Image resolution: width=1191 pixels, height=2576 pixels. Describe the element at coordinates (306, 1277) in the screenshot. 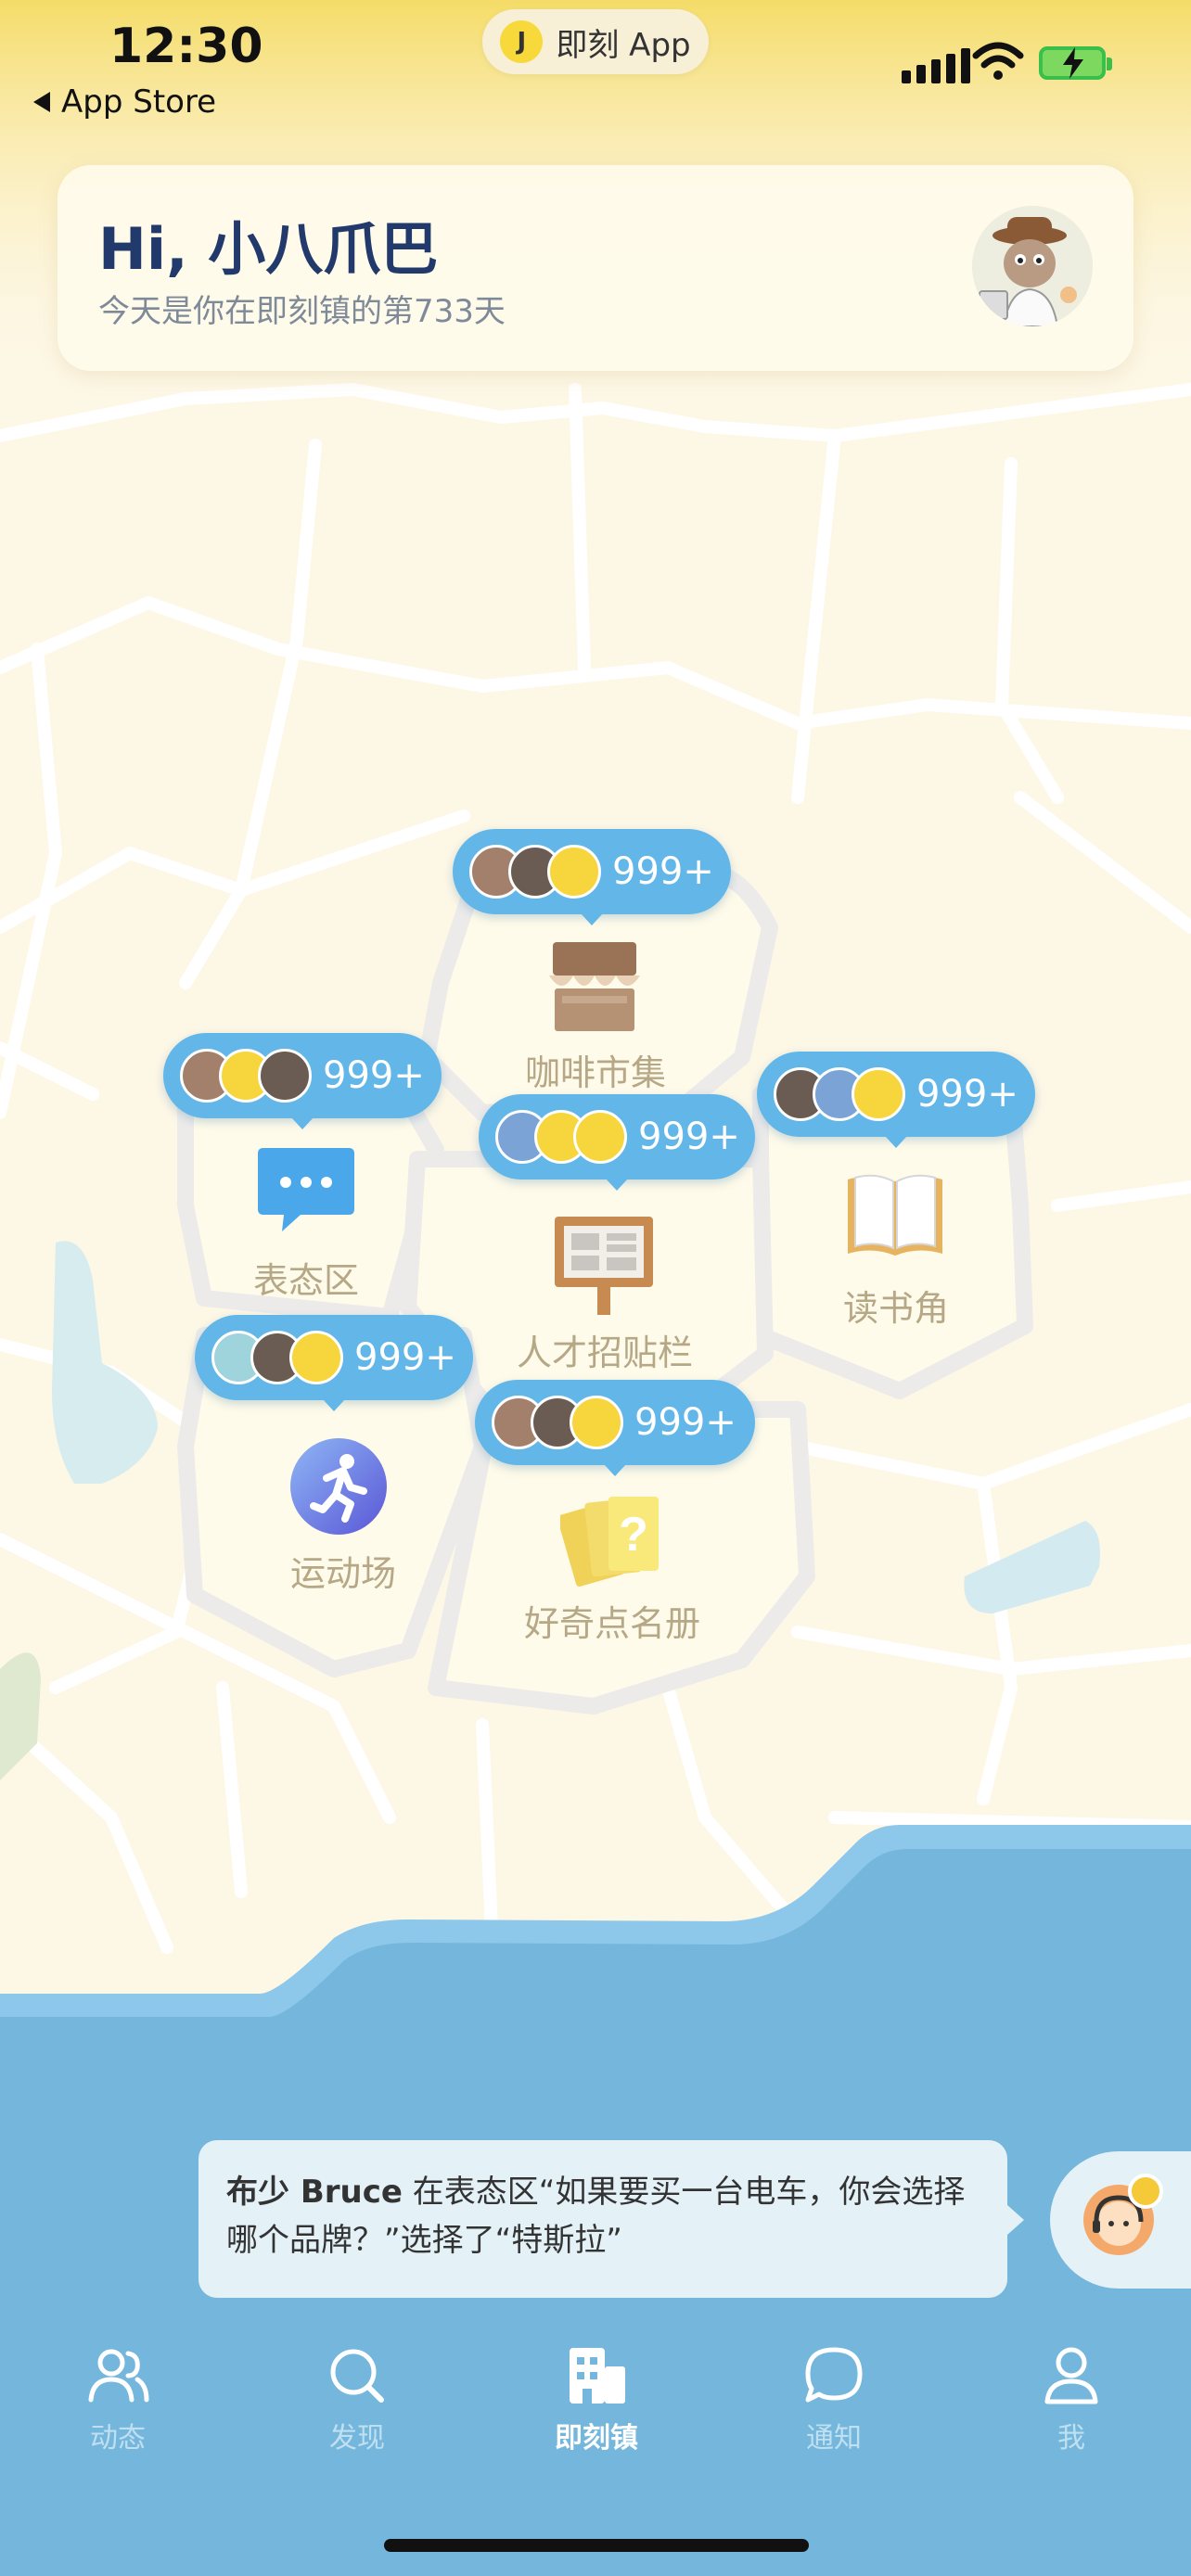

I see `place-label-opinion: 表态区` at that location.